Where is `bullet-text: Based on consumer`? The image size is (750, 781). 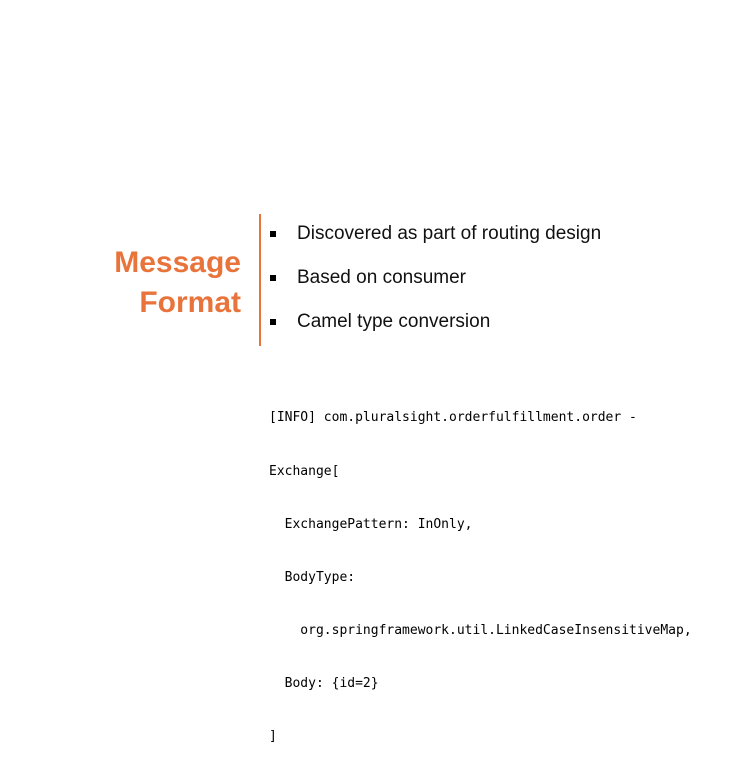 bullet-text: Based on consumer is located at coordinates (381, 277).